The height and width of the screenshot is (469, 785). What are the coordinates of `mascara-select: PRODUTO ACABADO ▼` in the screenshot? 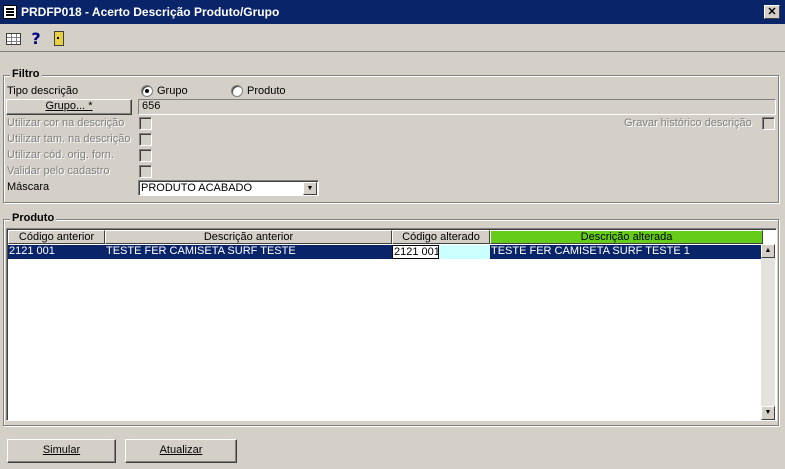 It's located at (228, 188).